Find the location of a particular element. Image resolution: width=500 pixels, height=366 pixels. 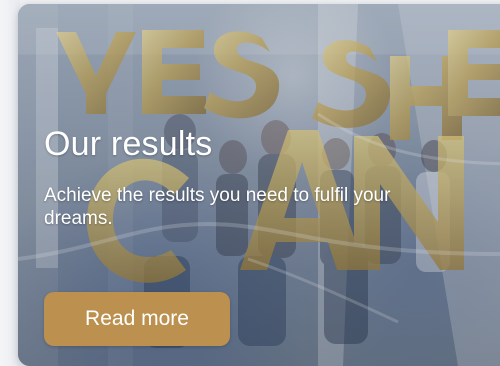

left-gutter is located at coordinates (10, 183).